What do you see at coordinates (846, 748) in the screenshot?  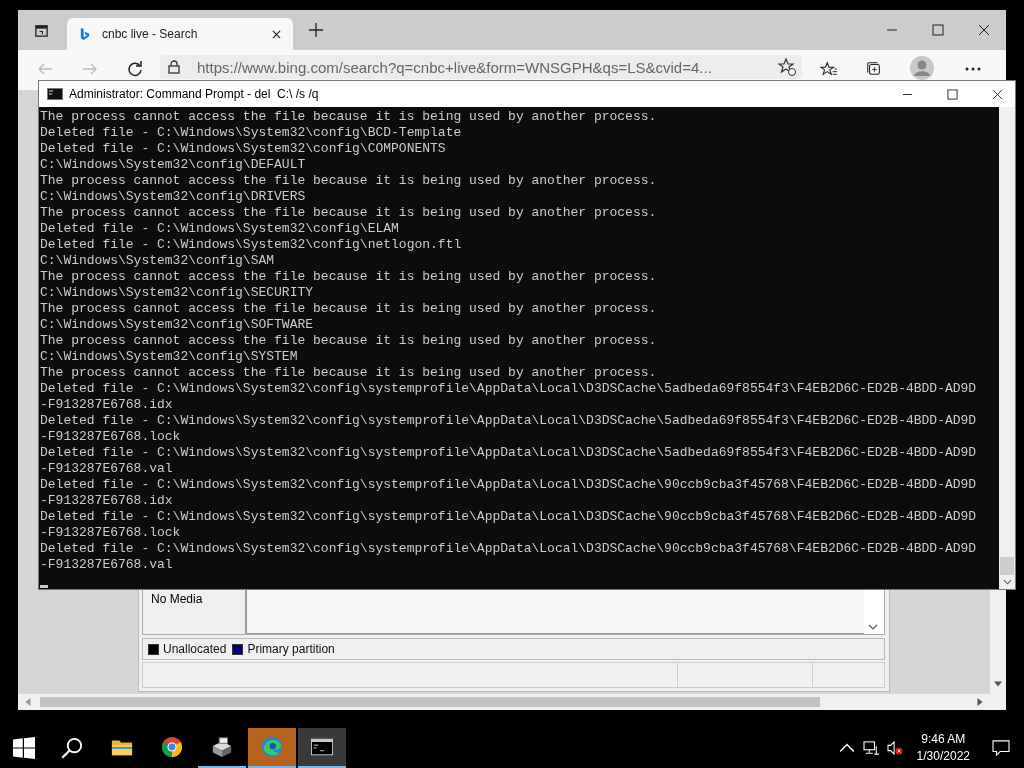 I see `chevron-up-icon` at bounding box center [846, 748].